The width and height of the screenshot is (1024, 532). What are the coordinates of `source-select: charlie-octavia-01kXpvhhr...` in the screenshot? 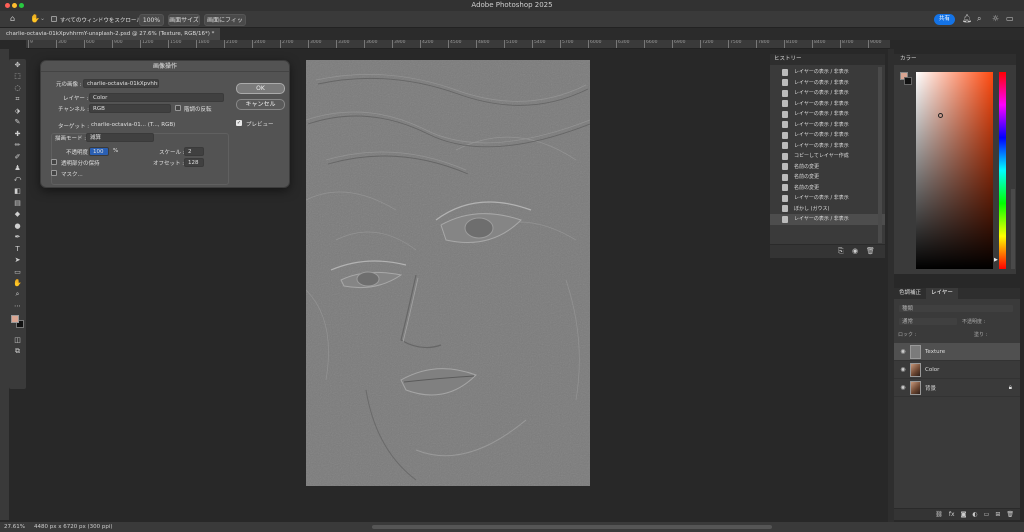 It's located at (121, 83).